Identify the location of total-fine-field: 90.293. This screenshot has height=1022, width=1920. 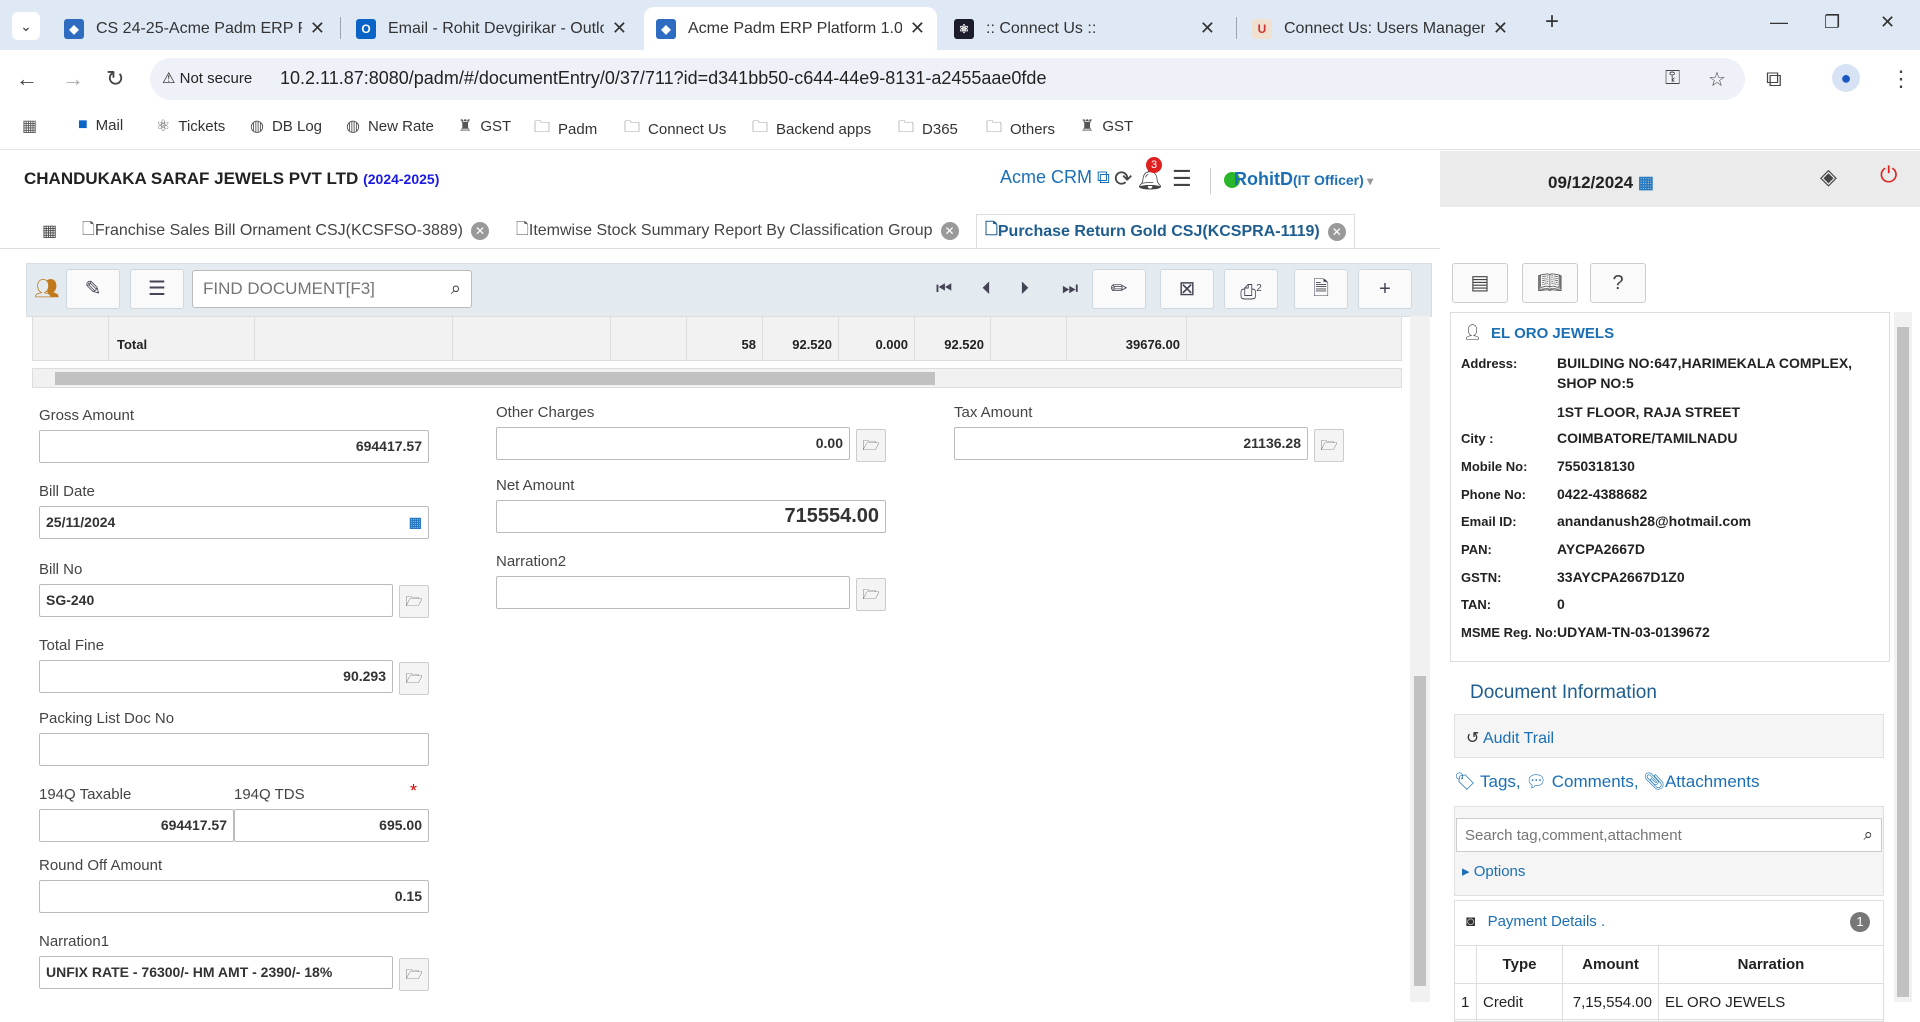
(216, 676).